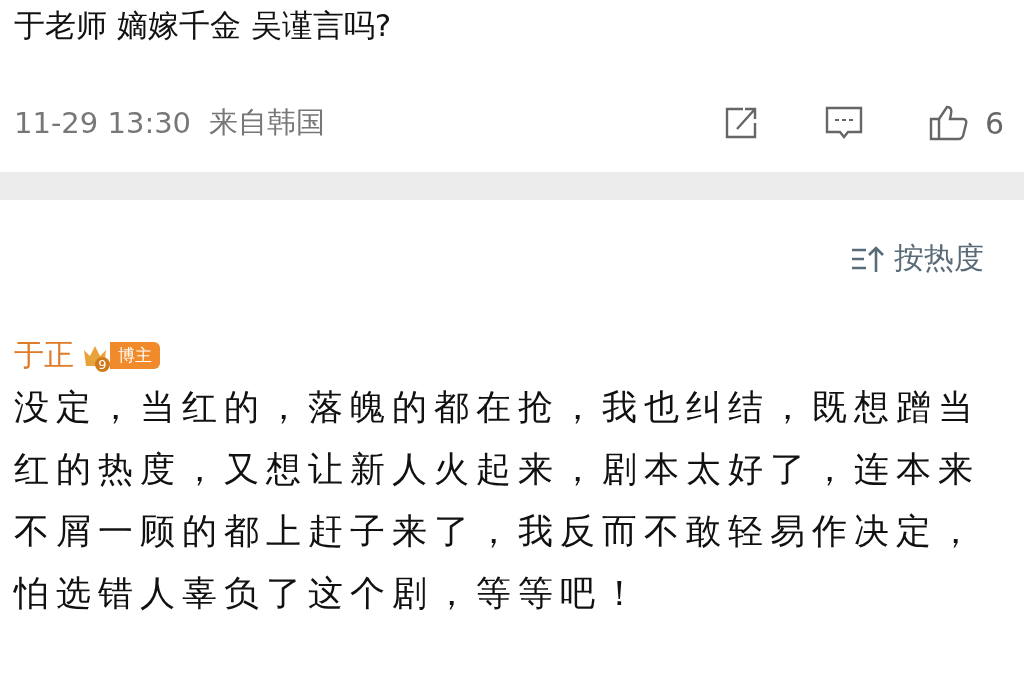 This screenshot has width=1024, height=676. I want to click on sort-button: 按热度, so click(917, 258).